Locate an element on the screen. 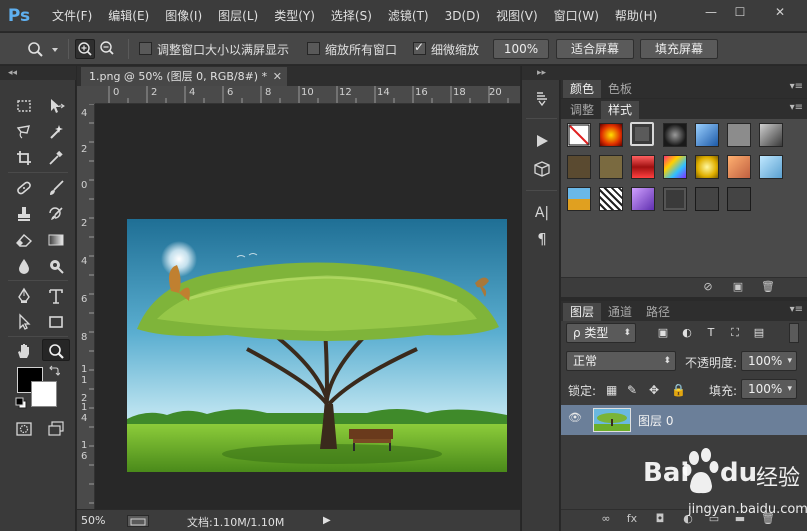  tab-layers: 图层 is located at coordinates (582, 312).